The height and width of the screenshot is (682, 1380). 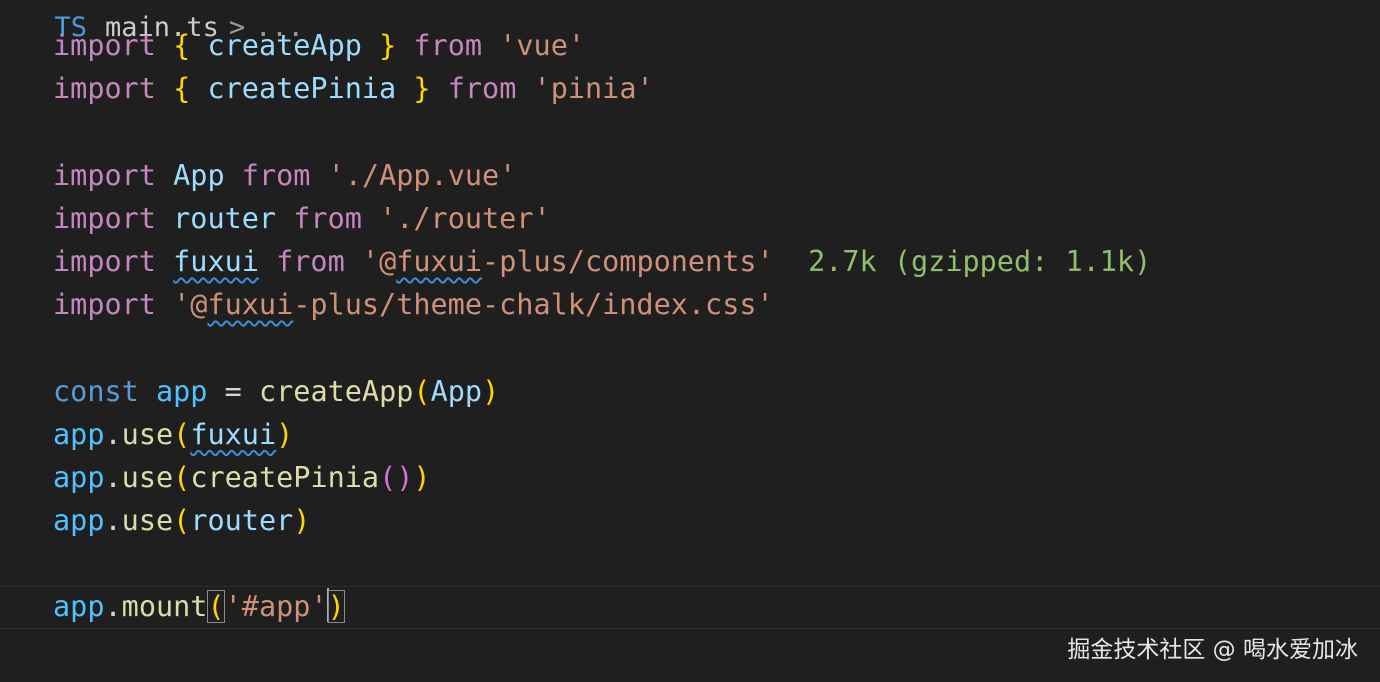 I want to click on token-string: '@fuxui-plus/theme-chalk/index.css', so click(x=473, y=304).